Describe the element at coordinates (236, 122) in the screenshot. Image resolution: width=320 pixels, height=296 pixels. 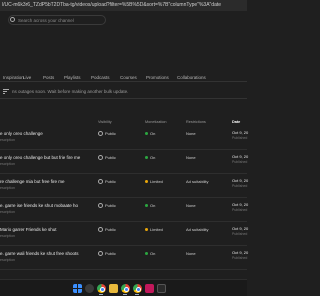
I see `column-date: Date` at that location.